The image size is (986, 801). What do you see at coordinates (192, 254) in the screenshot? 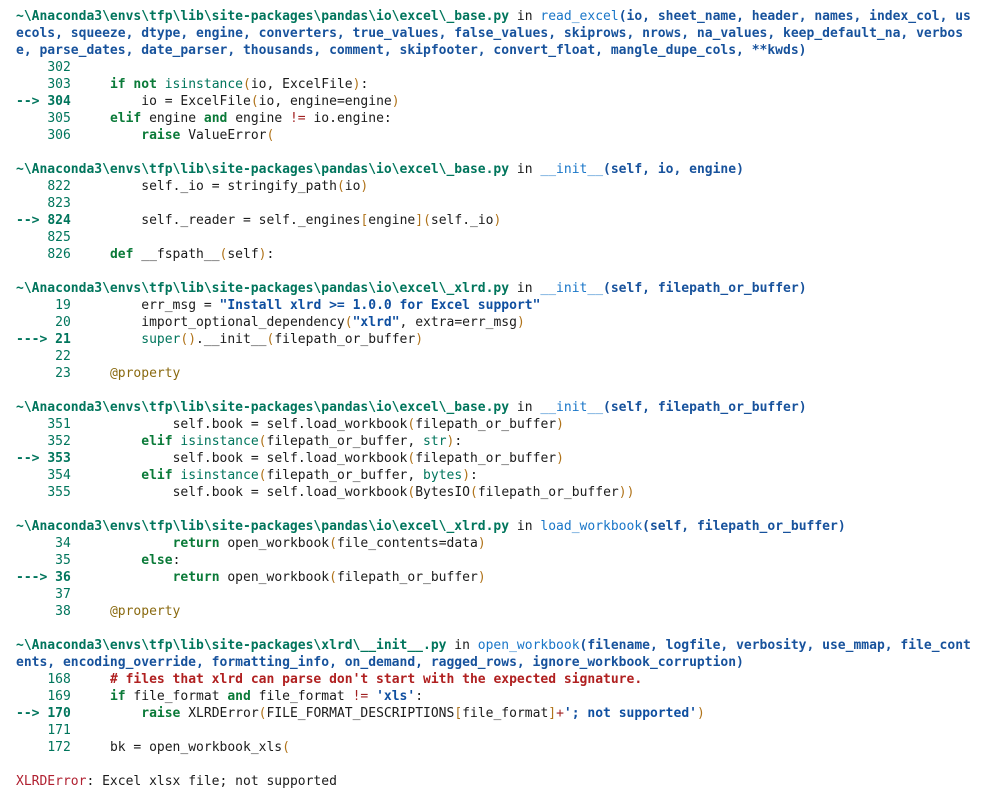
I see `line-code: def __fspath__(self):` at bounding box center [192, 254].